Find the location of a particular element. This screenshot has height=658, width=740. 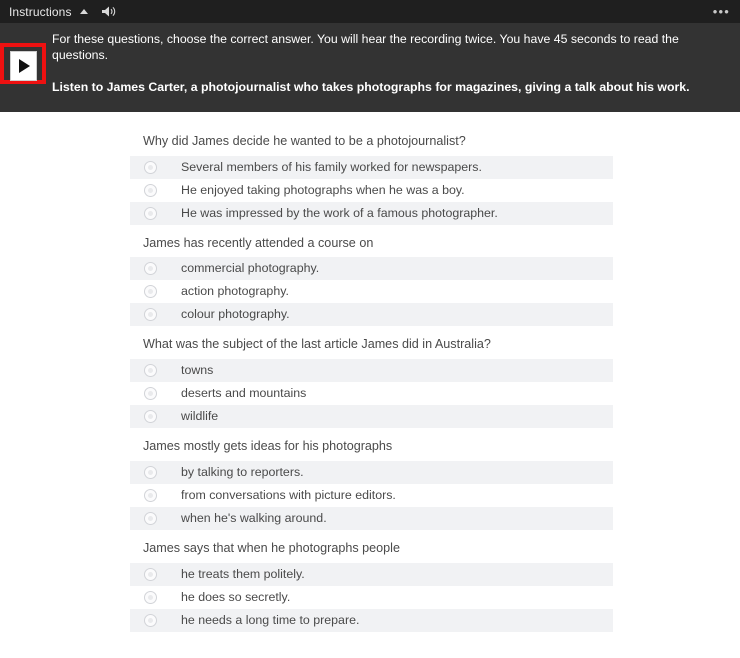

instructions-titlebar: Instructions ••• is located at coordinates (370, 11).